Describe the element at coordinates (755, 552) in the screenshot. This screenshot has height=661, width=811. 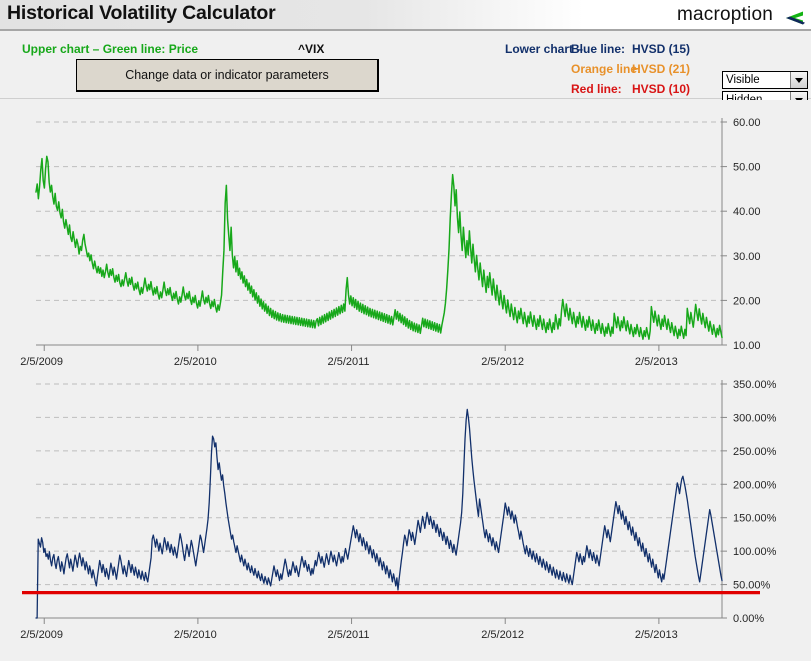
I see `svg-text: 100.00%` at that location.